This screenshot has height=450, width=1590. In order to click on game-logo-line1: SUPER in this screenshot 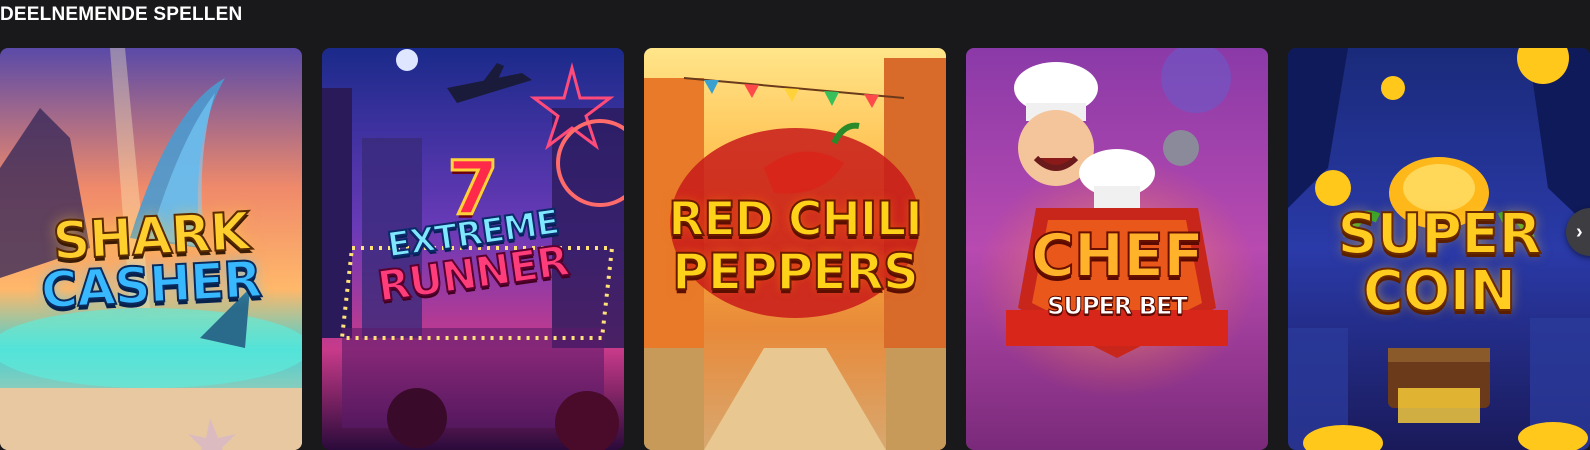, I will do `click(1439, 234)`.